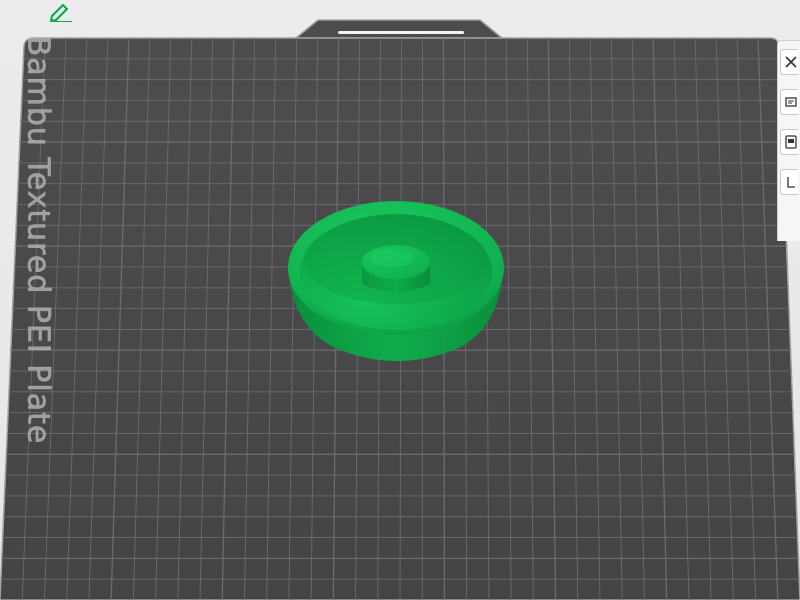  Describe the element at coordinates (396, 281) in the screenshot. I see `model-object` at that location.